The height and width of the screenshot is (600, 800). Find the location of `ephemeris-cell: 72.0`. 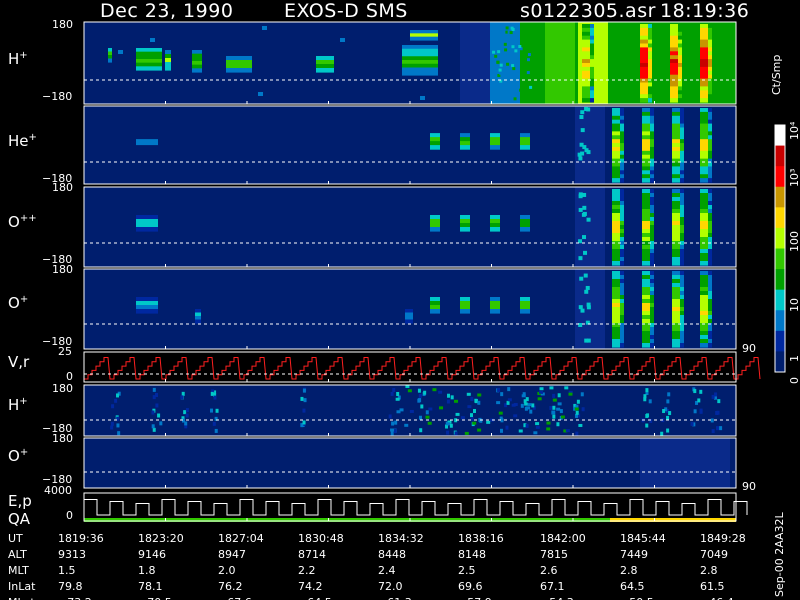

ephemeris-cell: 72.0 is located at coordinates (390, 586).